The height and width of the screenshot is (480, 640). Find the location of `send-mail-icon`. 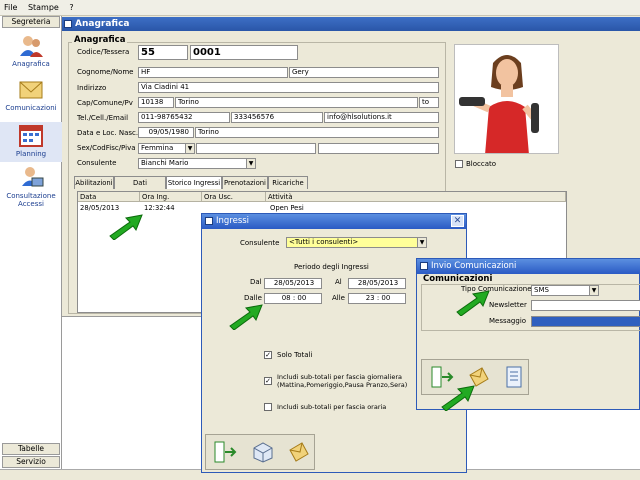

send-mail-icon is located at coordinates (298, 452).